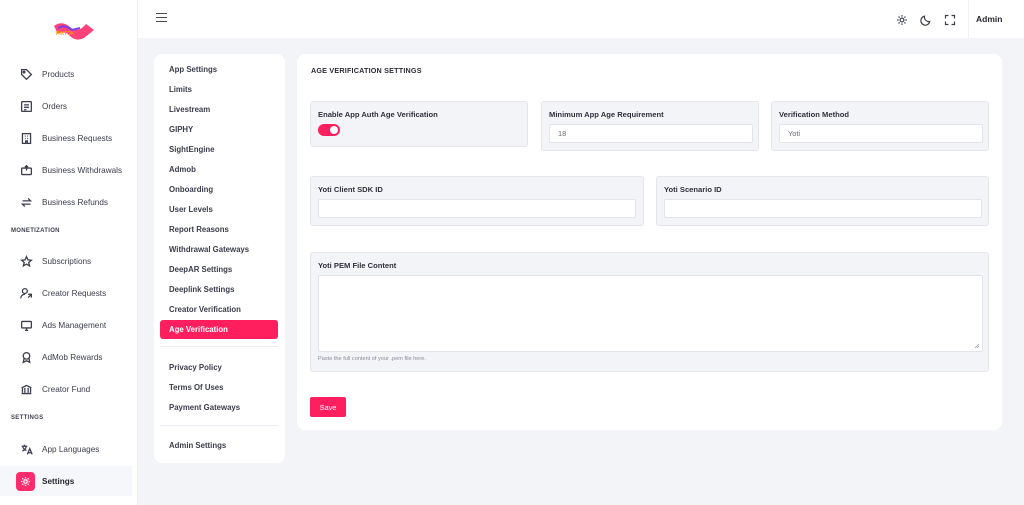 This screenshot has width=1024, height=505. What do you see at coordinates (26, 325) in the screenshot?
I see `monitor-icon` at bounding box center [26, 325].